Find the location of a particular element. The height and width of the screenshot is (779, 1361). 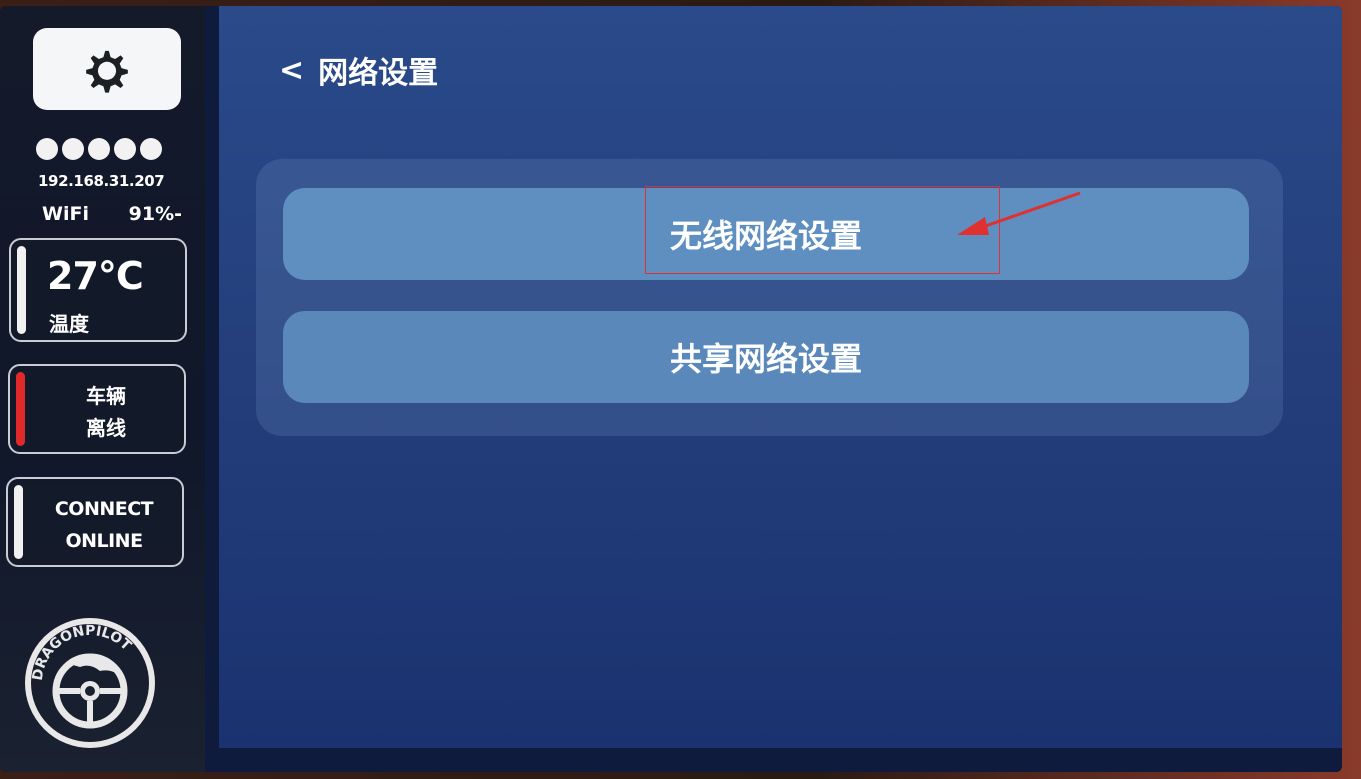

temperature-label: 温度 is located at coordinates (69, 324).